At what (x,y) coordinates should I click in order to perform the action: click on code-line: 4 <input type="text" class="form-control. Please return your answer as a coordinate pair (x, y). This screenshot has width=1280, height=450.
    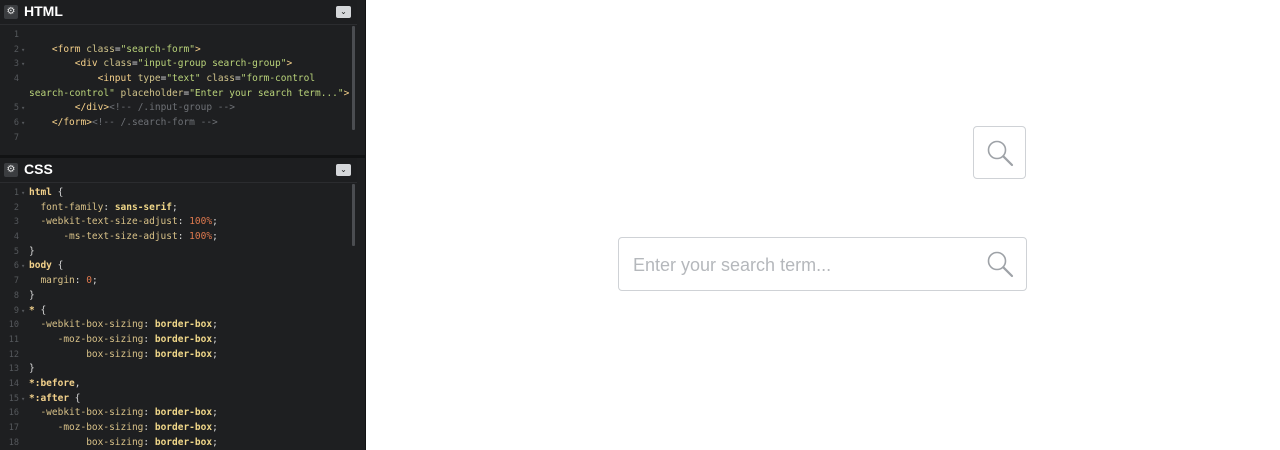
    Looking at the image, I should click on (164, 79).